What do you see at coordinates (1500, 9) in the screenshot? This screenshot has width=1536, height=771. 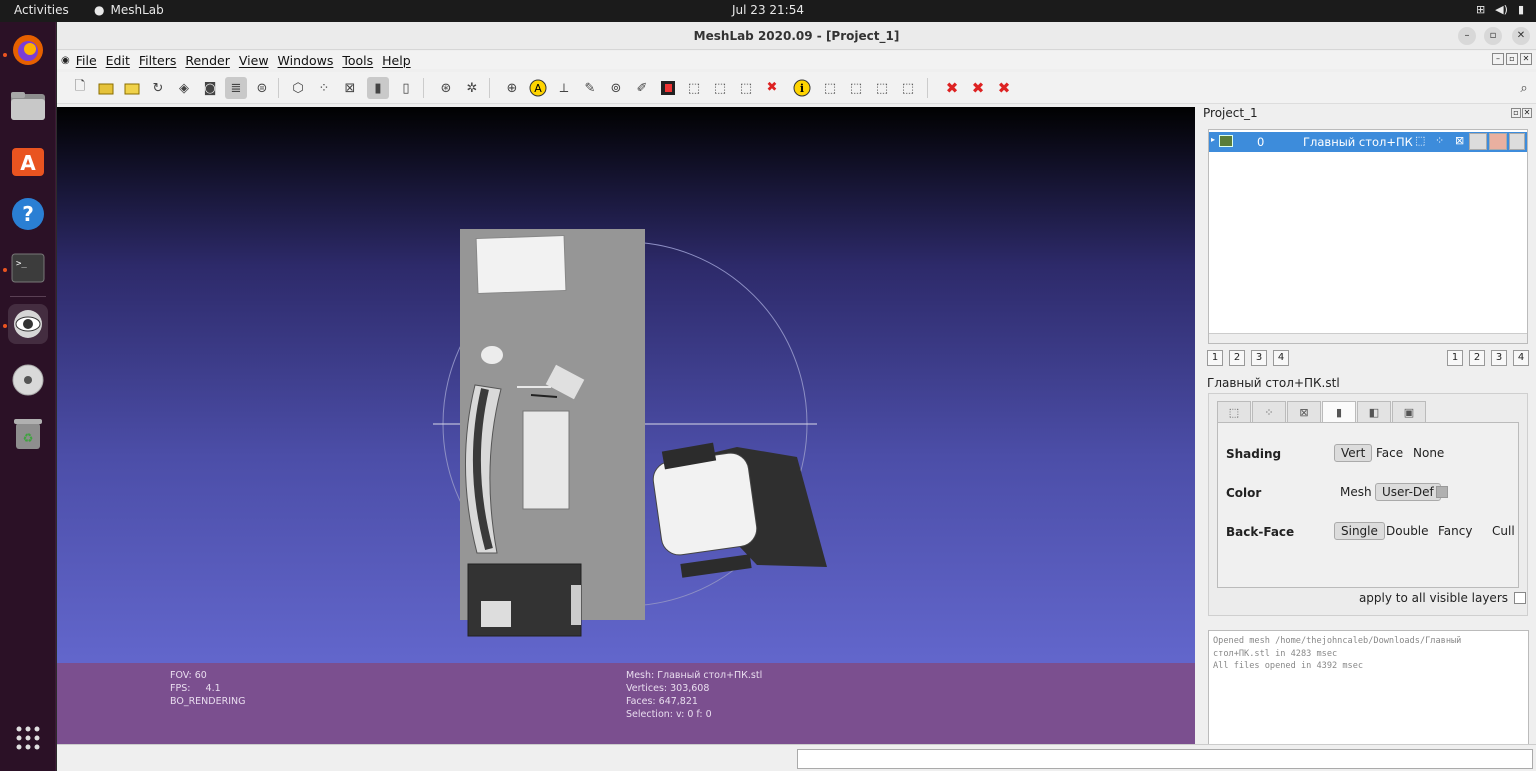 I see `system-tray: ⊞ ◀) ▮` at bounding box center [1500, 9].